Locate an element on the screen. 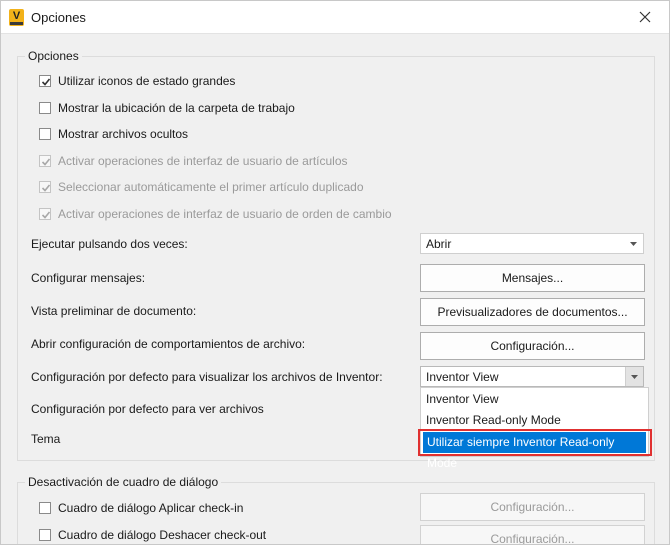 This screenshot has width=670, height=545. close-button is located at coordinates (645, 17).